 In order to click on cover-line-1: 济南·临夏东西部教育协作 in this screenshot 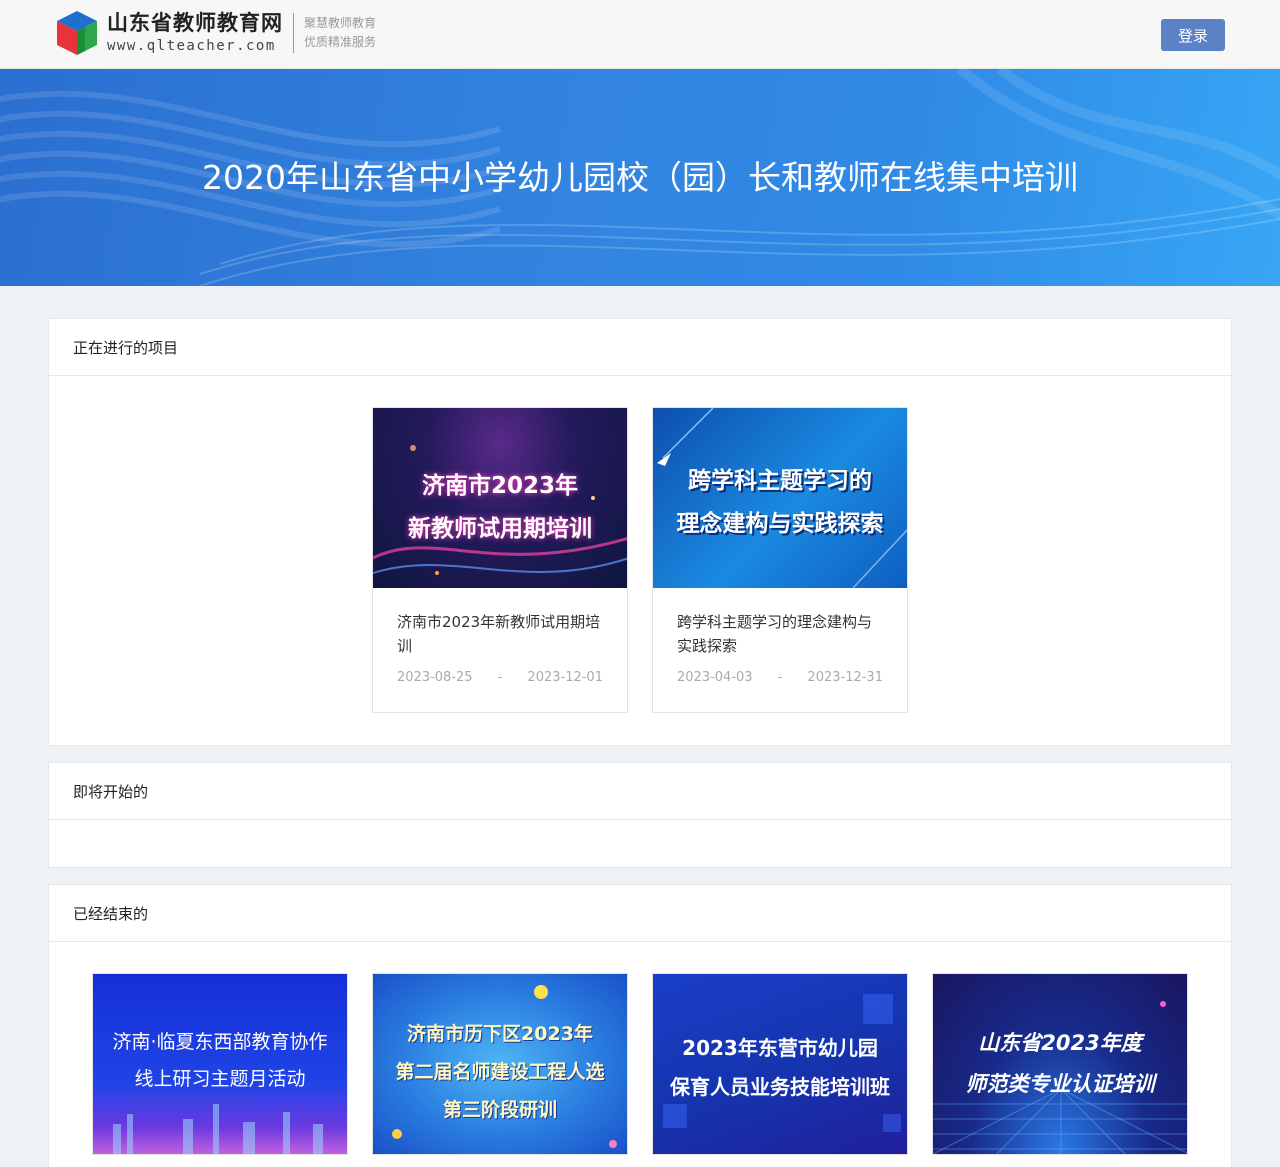, I will do `click(220, 1042)`.